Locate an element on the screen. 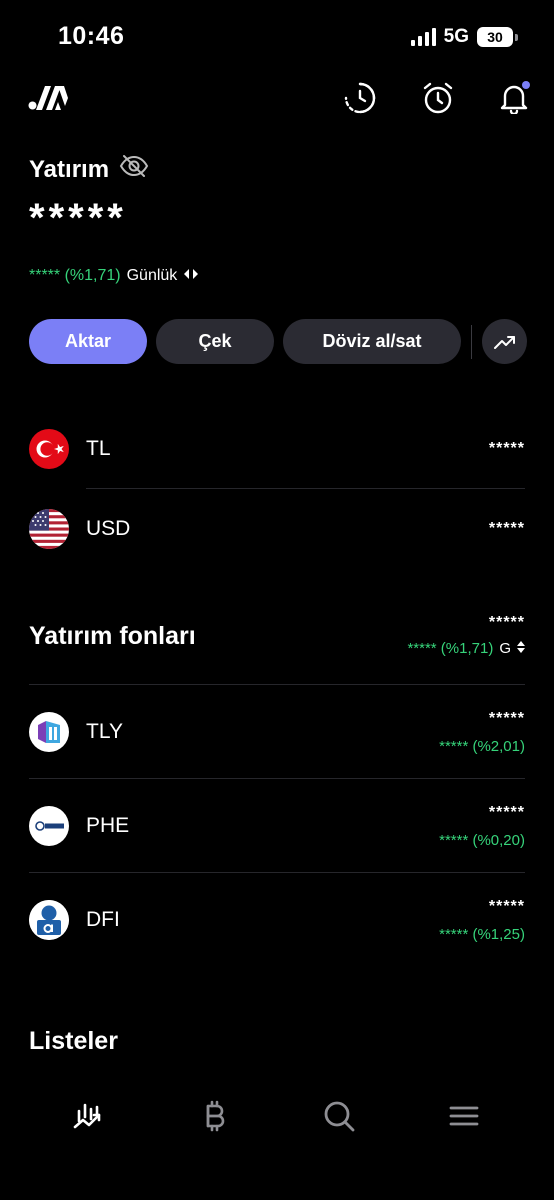 This screenshot has height=1200, width=554. signal-icon is located at coordinates (423, 37).